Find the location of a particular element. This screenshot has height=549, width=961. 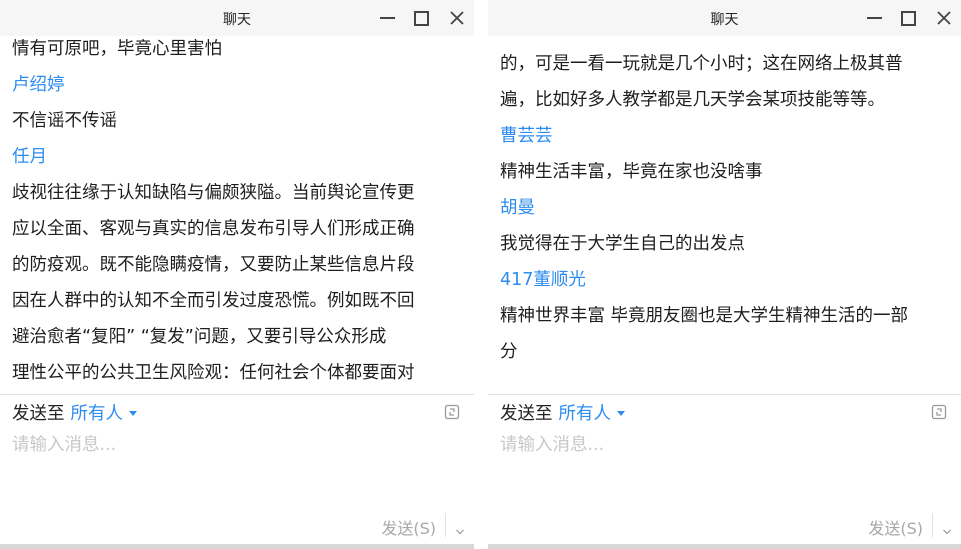

sender-name: 胡曼 is located at coordinates (517, 208).